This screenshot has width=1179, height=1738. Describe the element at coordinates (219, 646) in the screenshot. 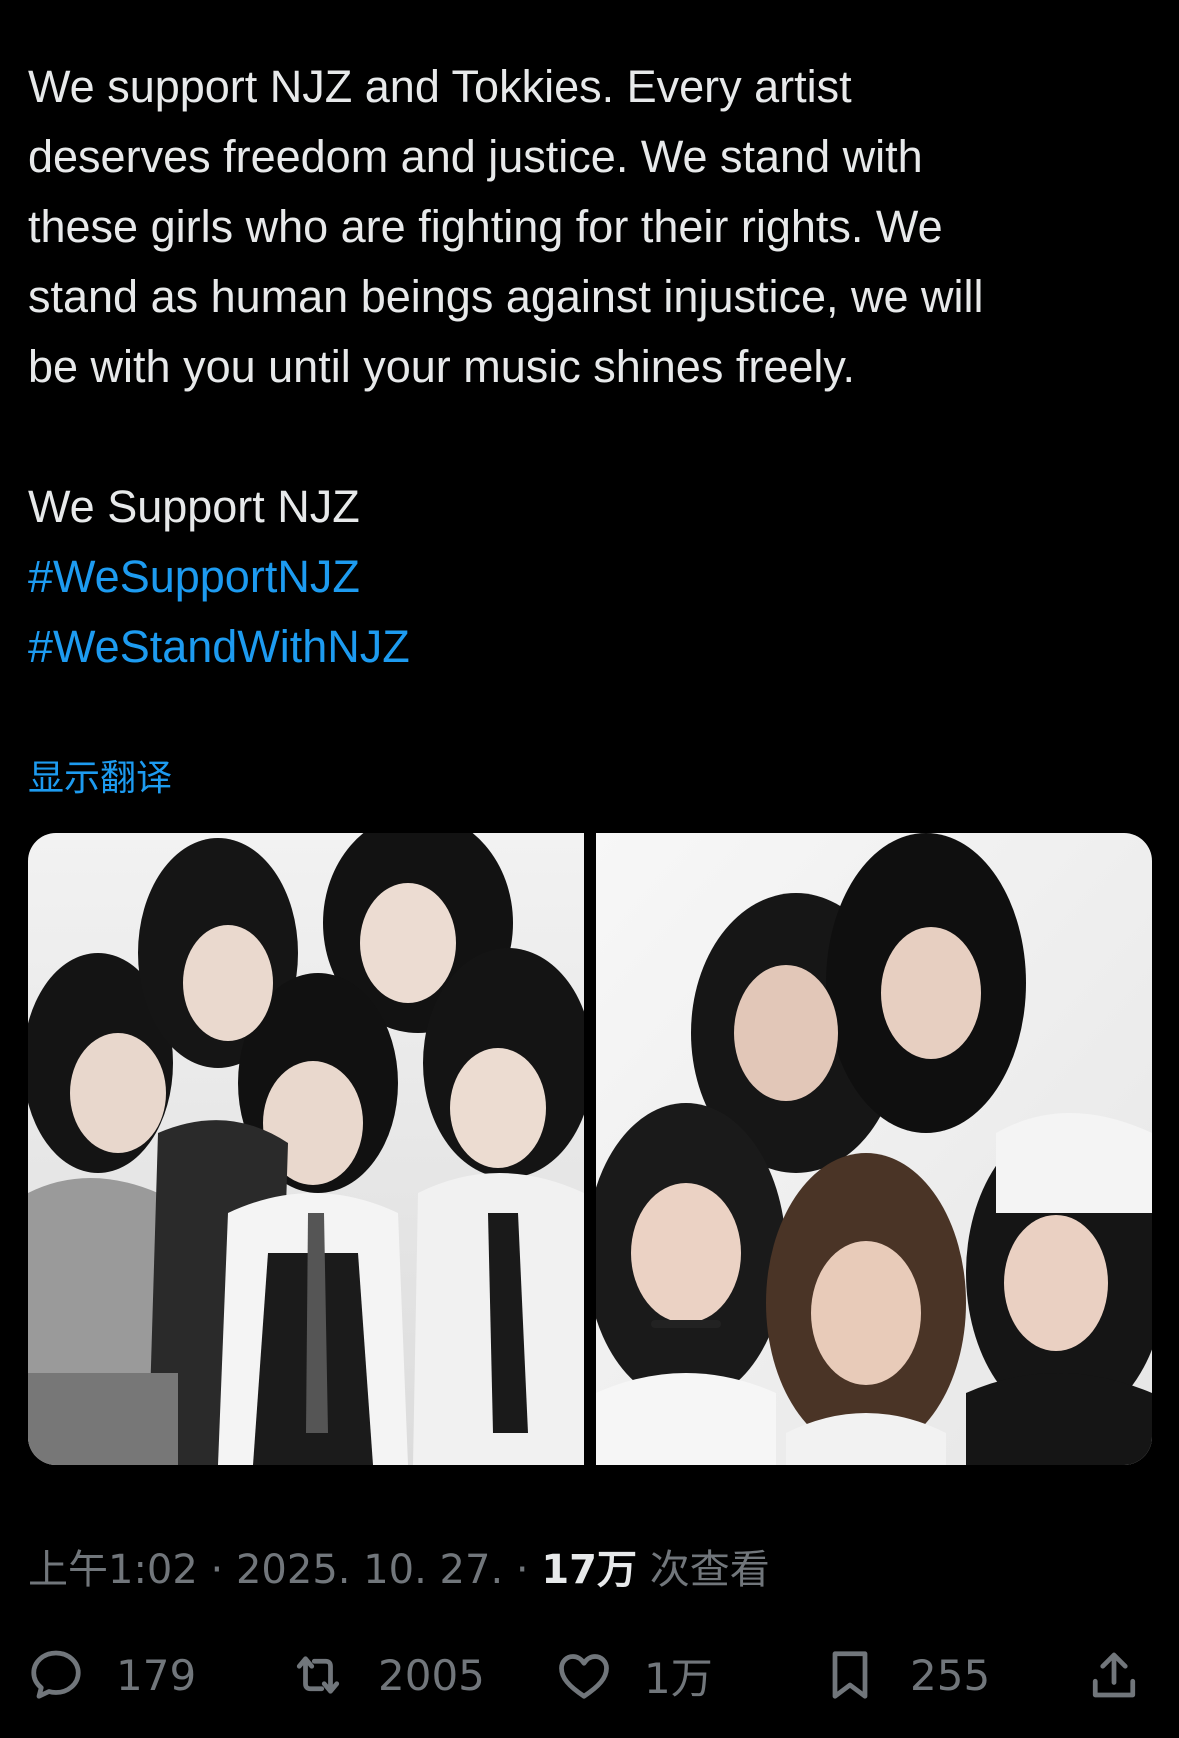

I see `hashtag-link: #WeStandWithNJZ` at that location.